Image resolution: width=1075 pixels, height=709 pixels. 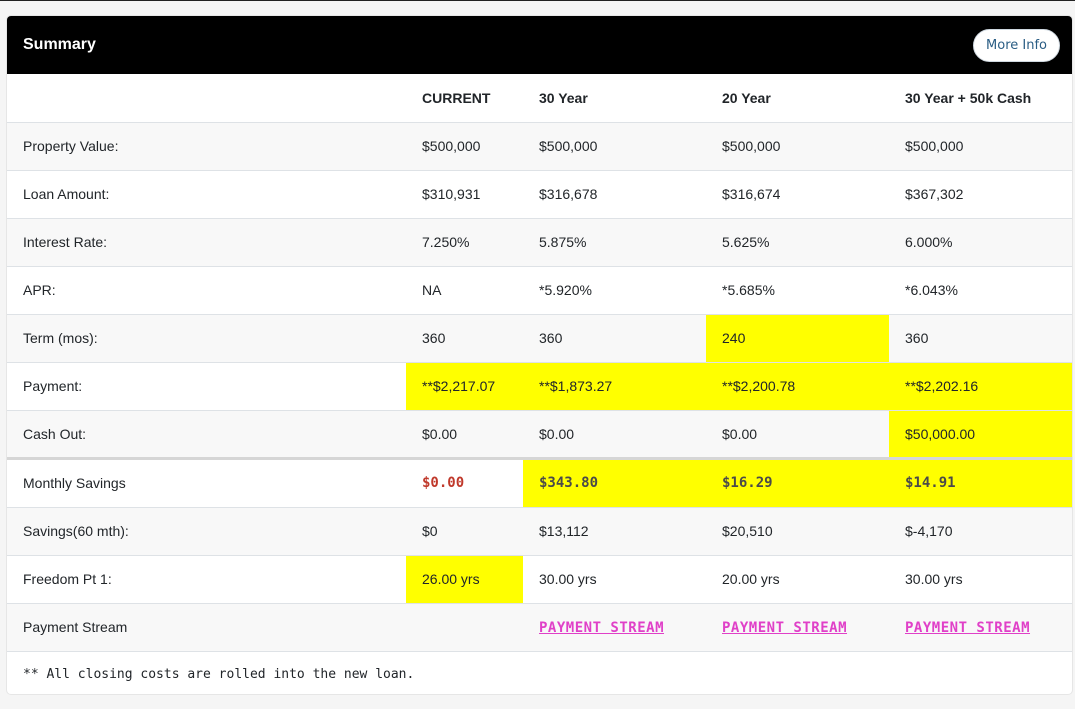 What do you see at coordinates (614, 146) in the screenshot?
I see `cell-30-year: $500,000` at bounding box center [614, 146].